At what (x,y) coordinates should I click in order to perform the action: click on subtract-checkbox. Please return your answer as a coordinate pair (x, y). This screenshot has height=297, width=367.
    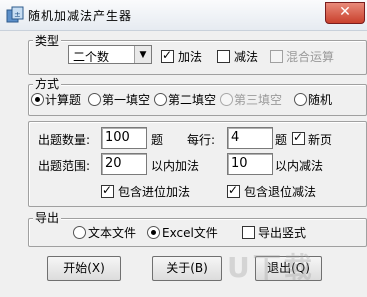
    Looking at the image, I should click on (223, 56).